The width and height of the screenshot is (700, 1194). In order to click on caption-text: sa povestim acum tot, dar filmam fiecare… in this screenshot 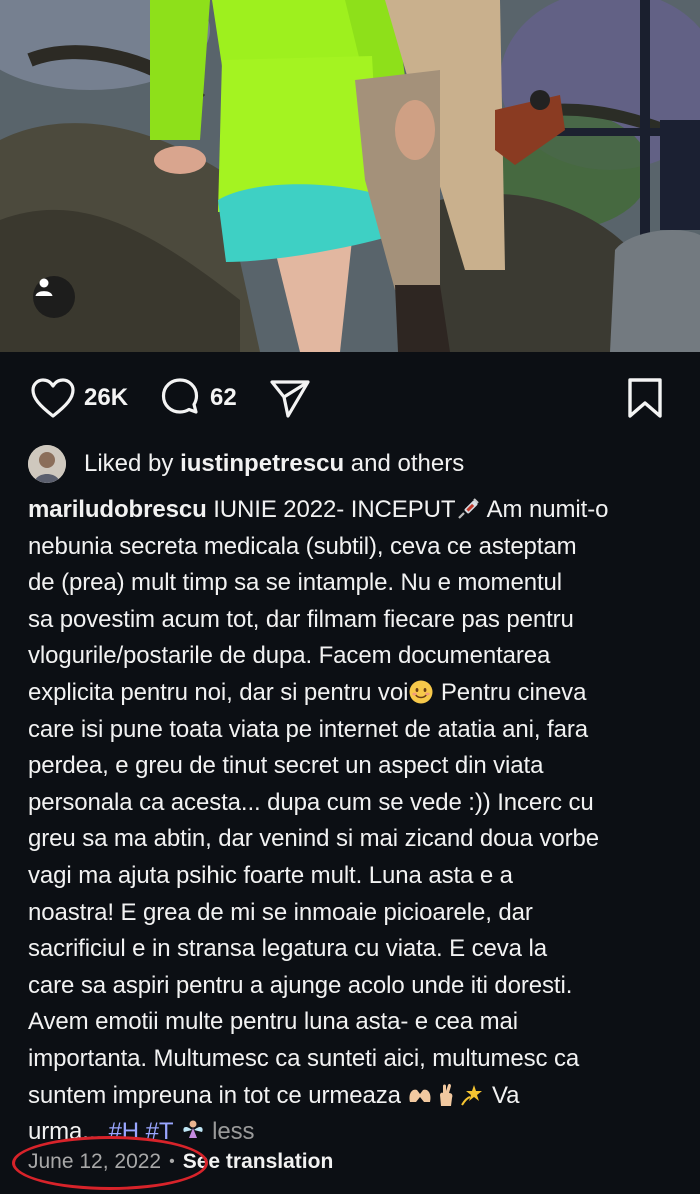, I will do `click(301, 619)`.